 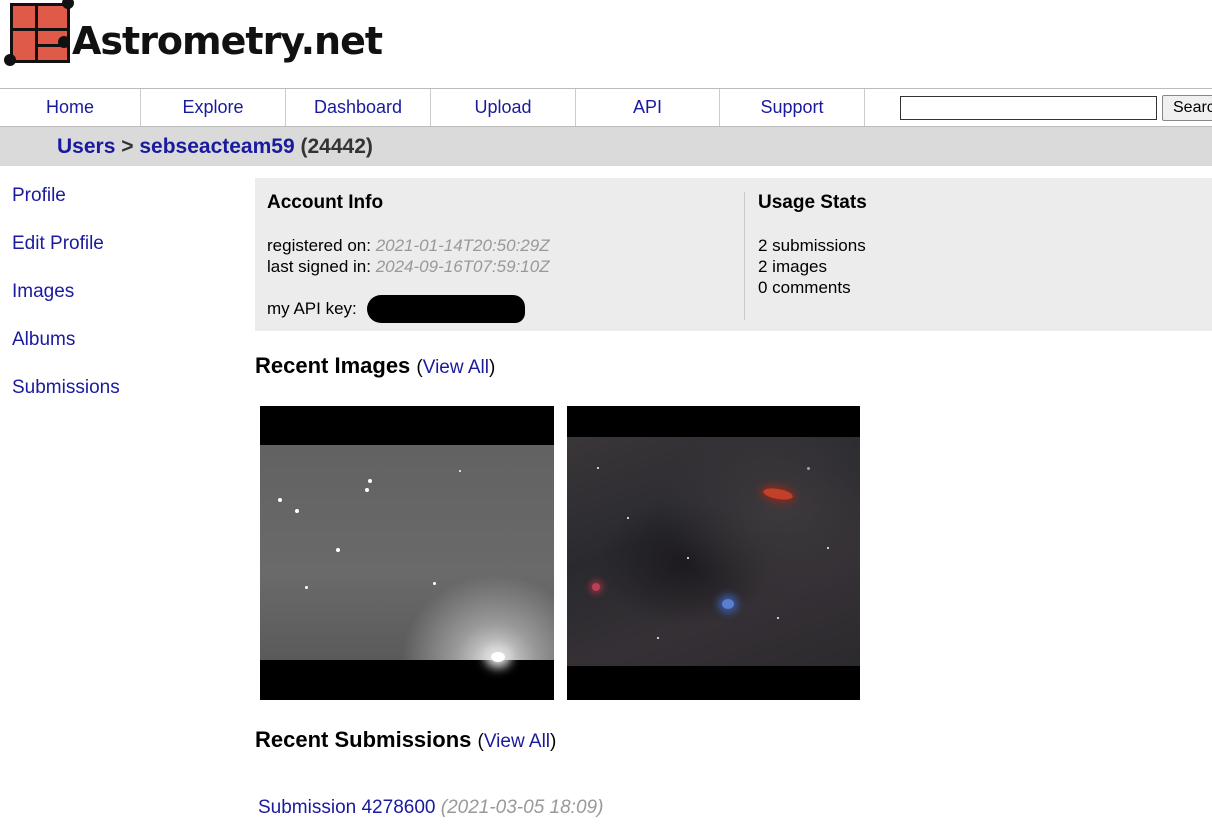 What do you see at coordinates (522, 807) in the screenshot?
I see `submission-date: (2021-03-05 18:09)` at bounding box center [522, 807].